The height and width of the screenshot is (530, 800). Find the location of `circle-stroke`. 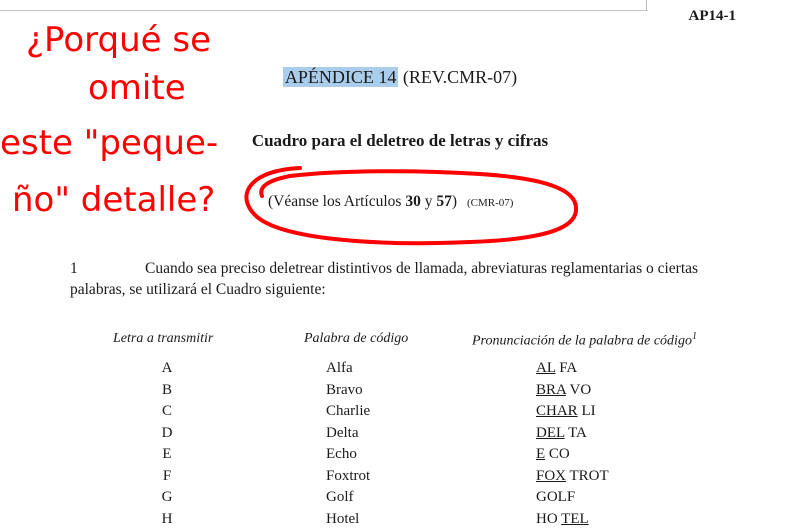

circle-stroke is located at coordinates (411, 205).